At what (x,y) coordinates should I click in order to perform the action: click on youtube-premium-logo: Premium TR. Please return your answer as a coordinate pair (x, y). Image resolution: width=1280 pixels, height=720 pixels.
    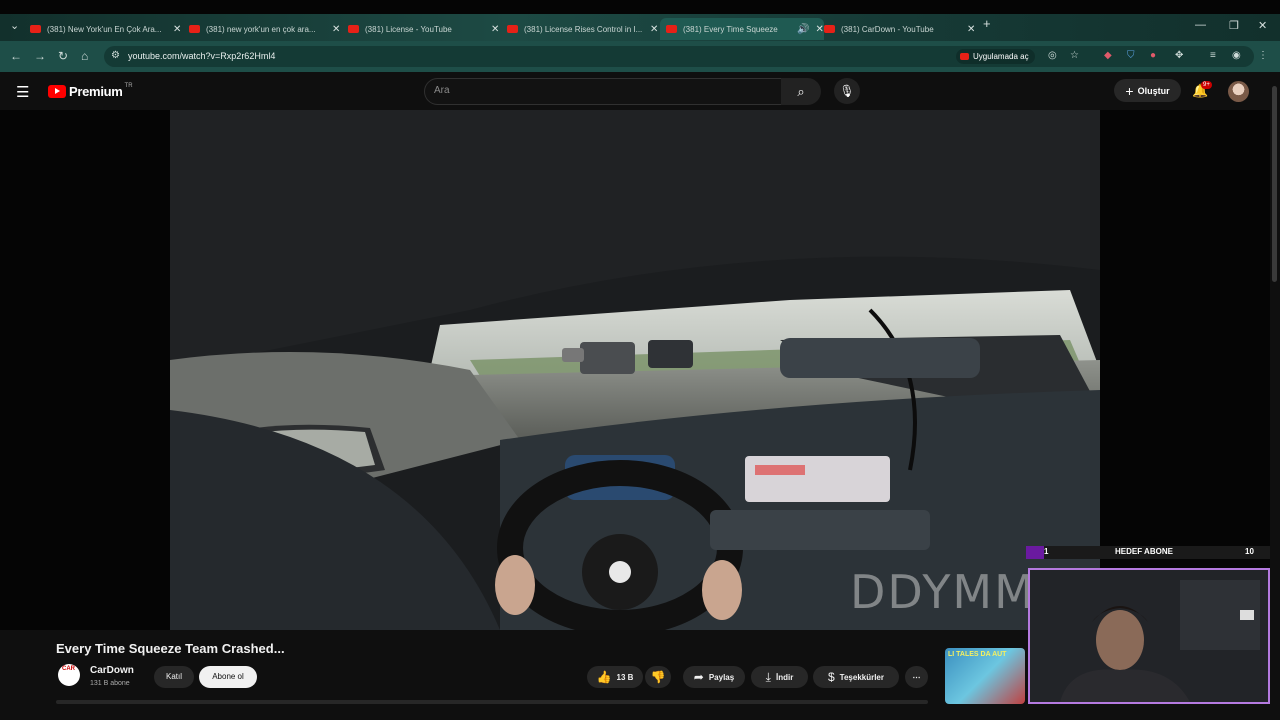
    Looking at the image, I should click on (90, 90).